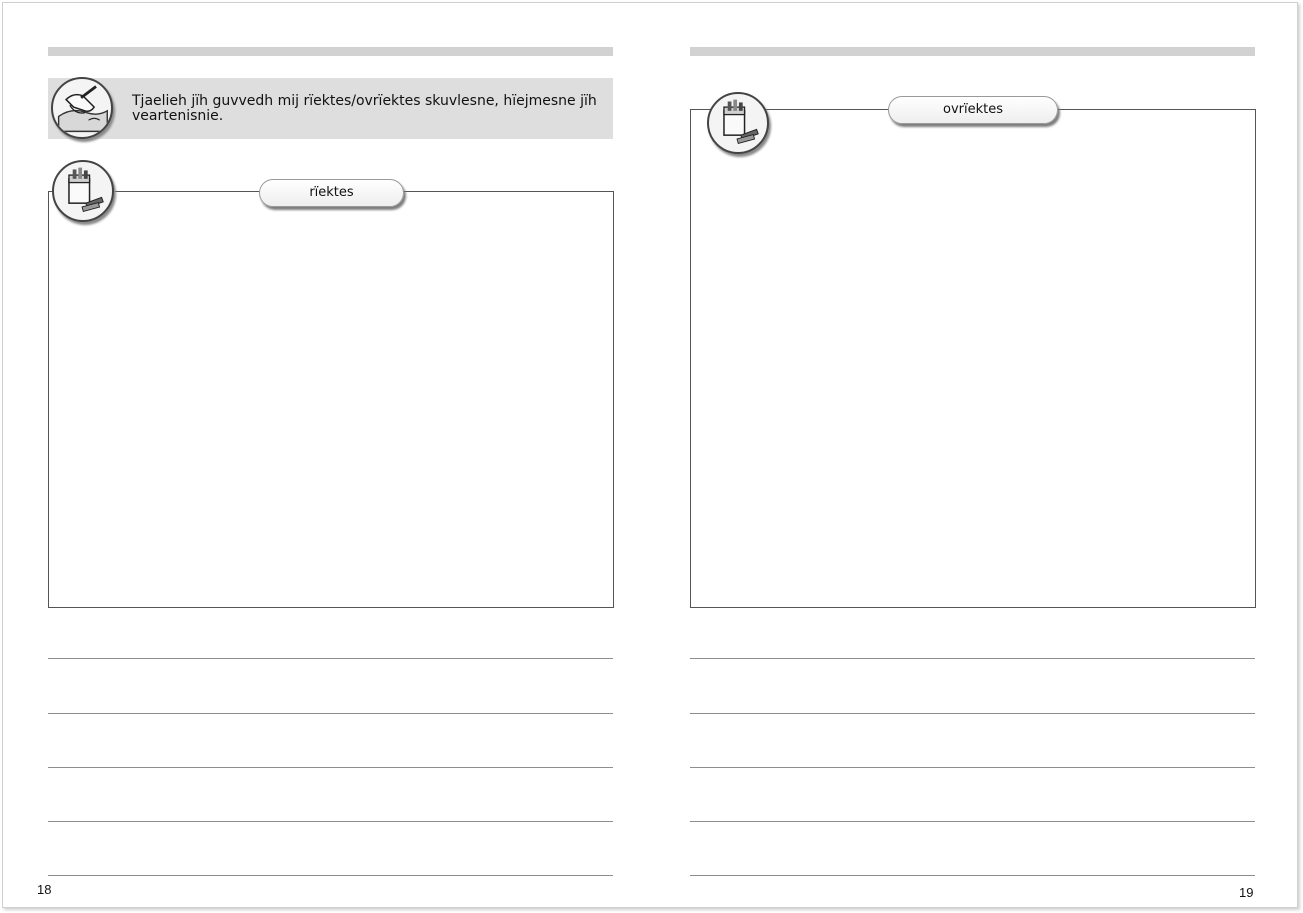 This screenshot has height=913, width=1303. I want to click on right-header-bar, so click(972, 51).